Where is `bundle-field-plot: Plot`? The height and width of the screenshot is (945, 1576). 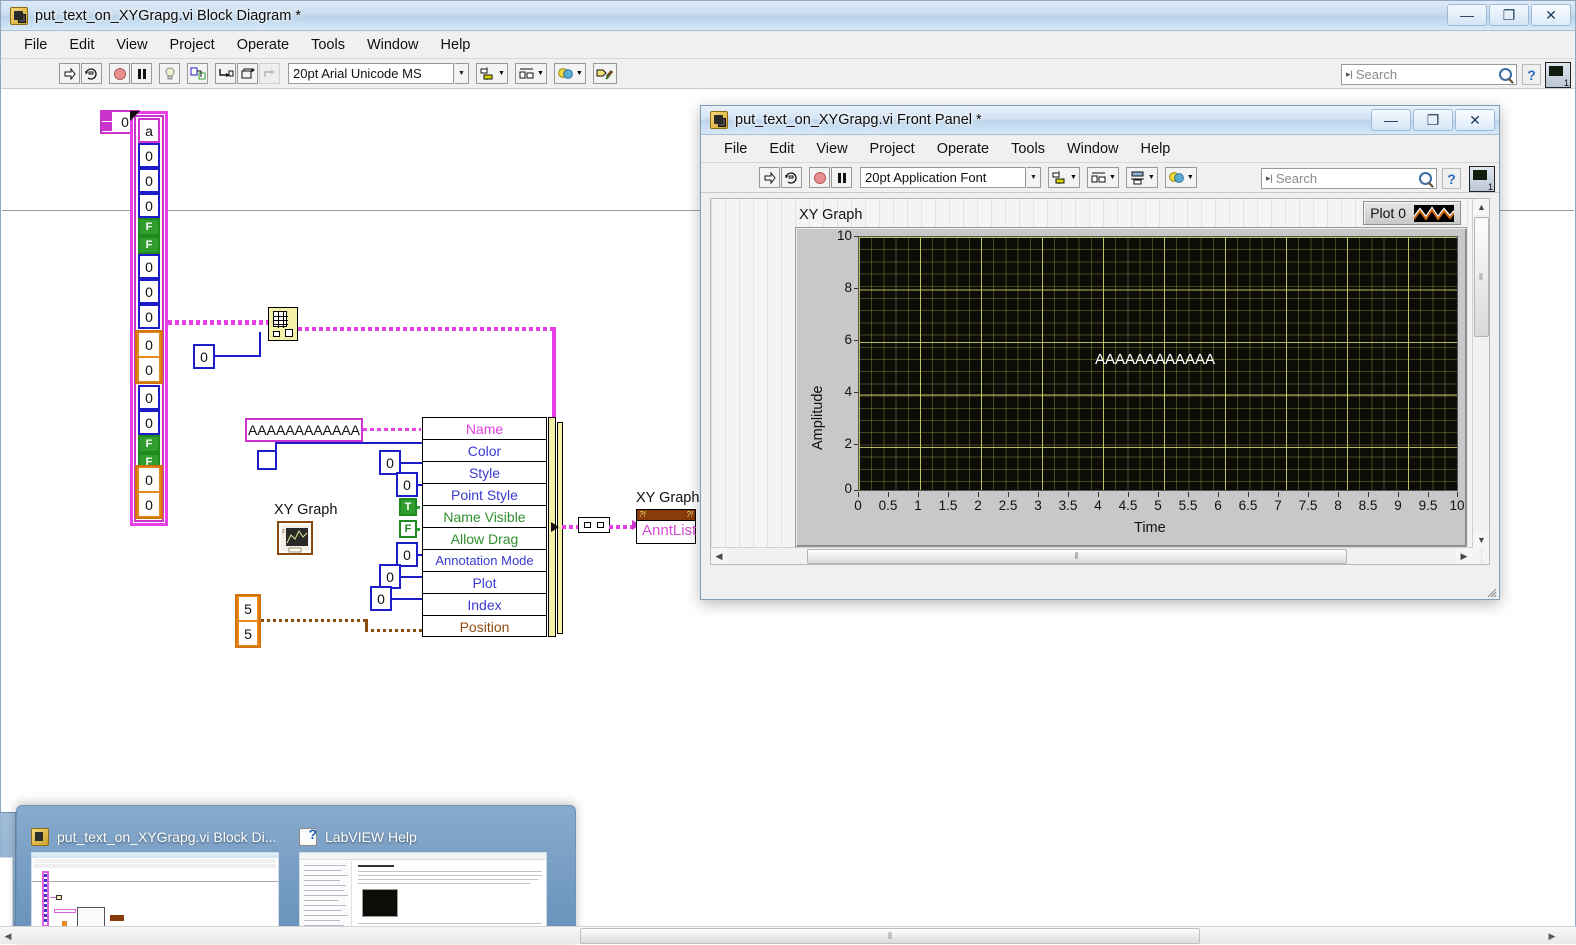
bundle-field-plot: Plot is located at coordinates (484, 583).